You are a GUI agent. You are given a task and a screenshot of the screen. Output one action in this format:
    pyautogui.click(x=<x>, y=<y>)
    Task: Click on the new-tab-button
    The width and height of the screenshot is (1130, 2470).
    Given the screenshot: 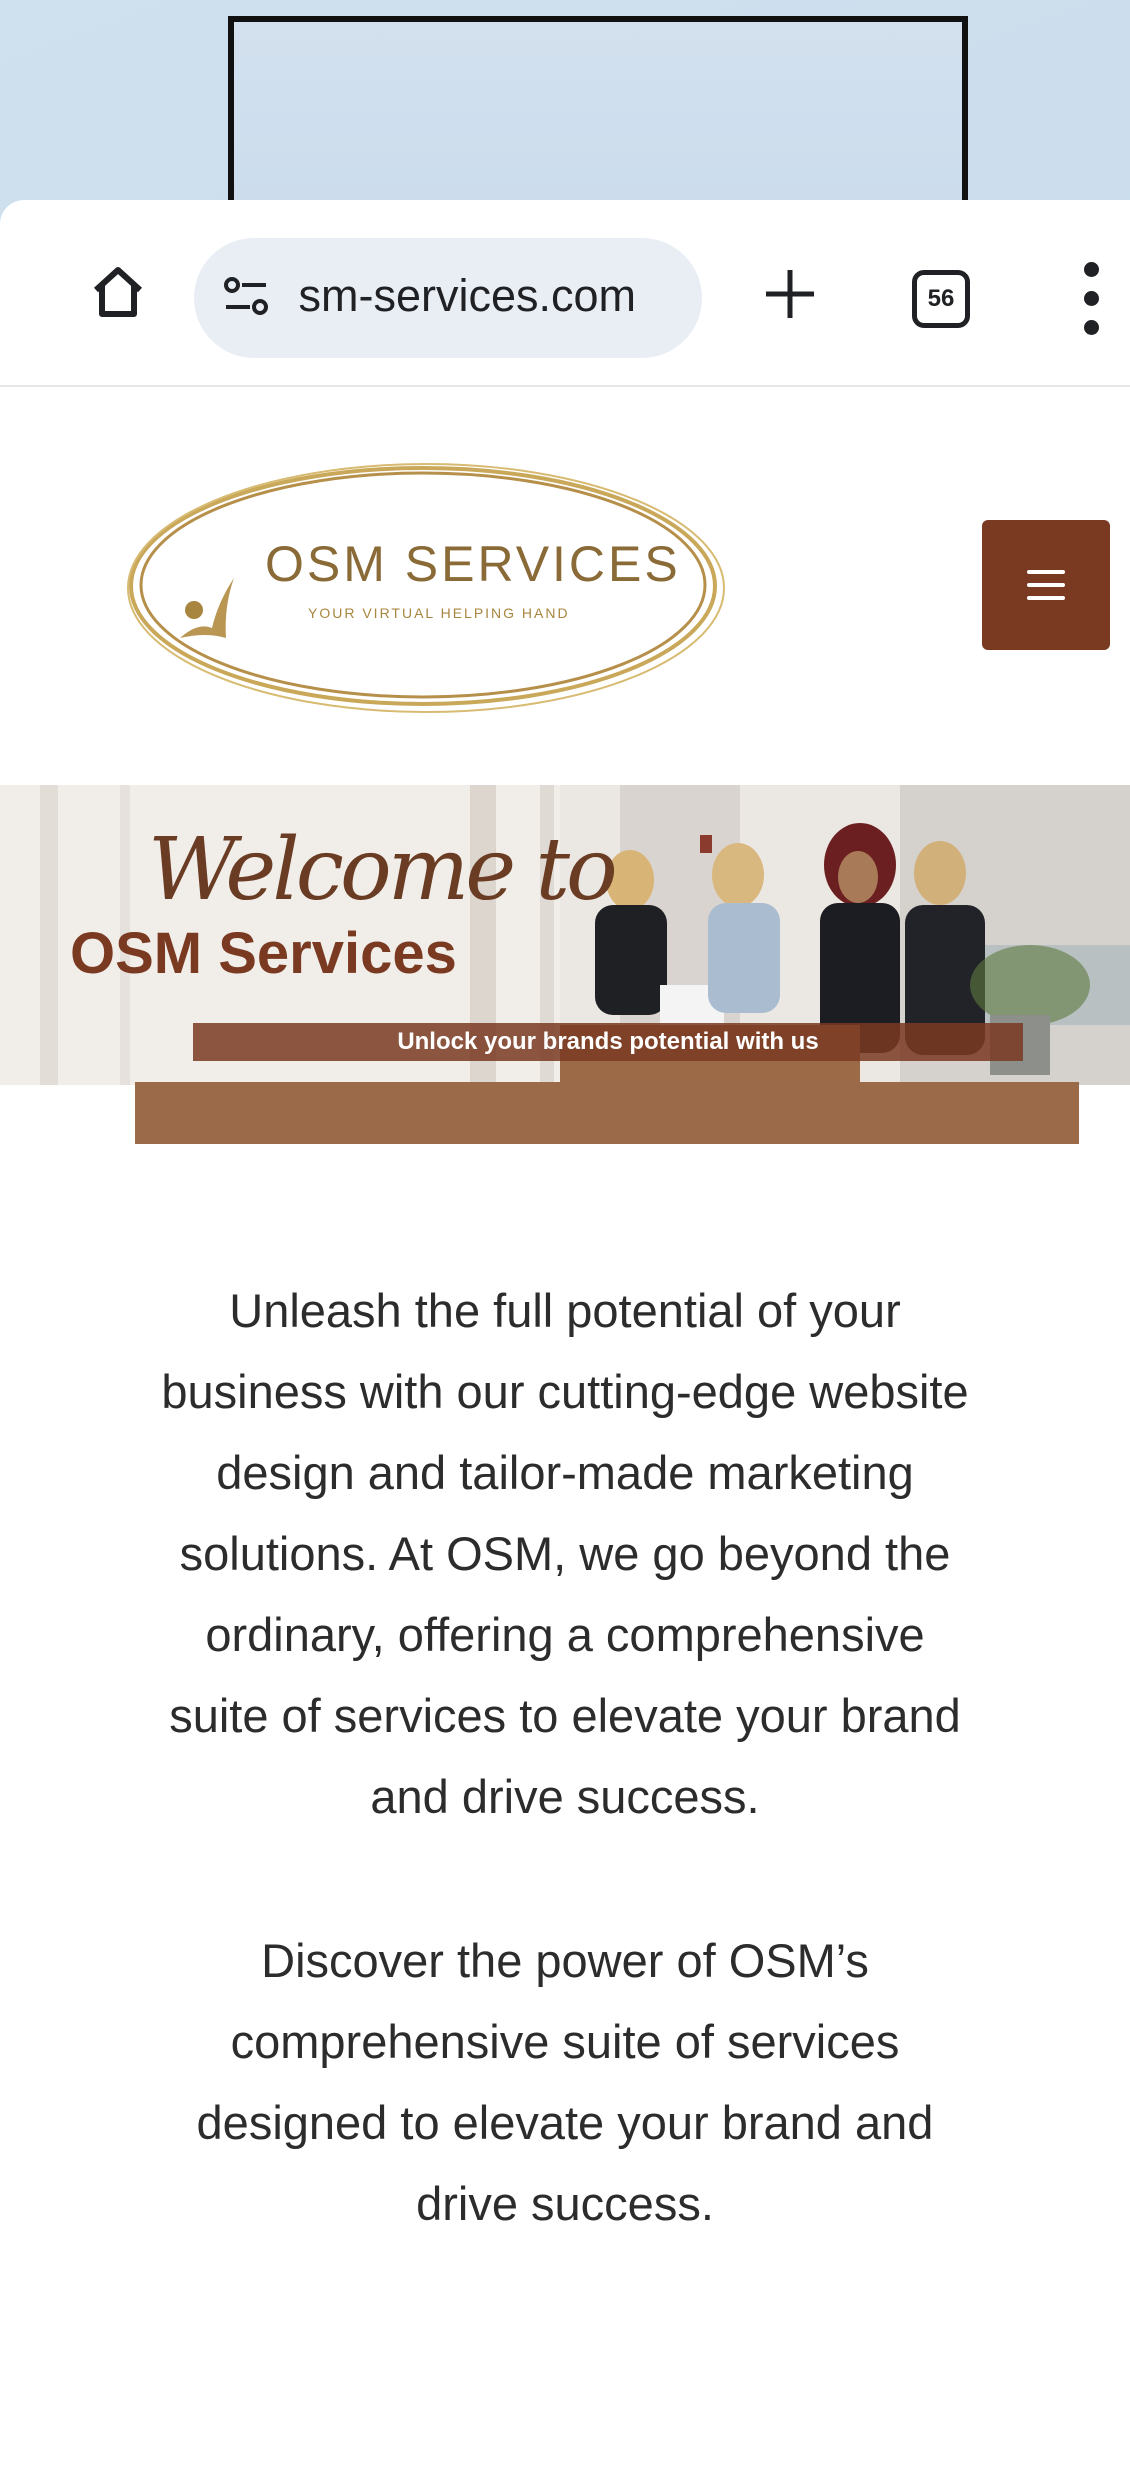 What is the action you would take?
    pyautogui.click(x=790, y=294)
    